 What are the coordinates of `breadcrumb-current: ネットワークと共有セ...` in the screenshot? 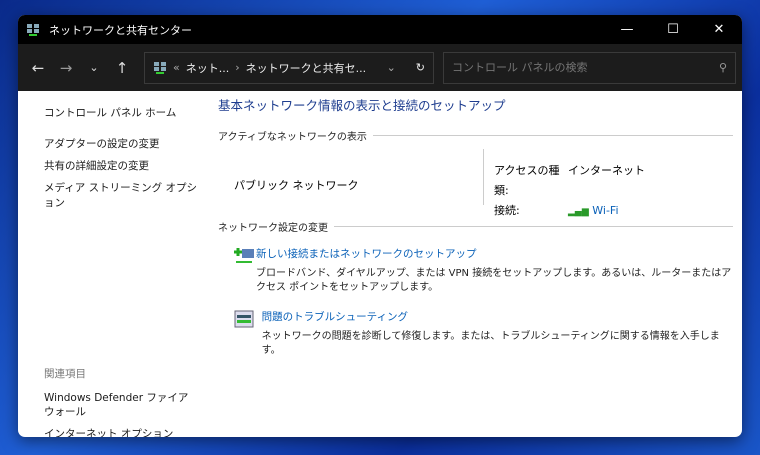 It's located at (306, 68).